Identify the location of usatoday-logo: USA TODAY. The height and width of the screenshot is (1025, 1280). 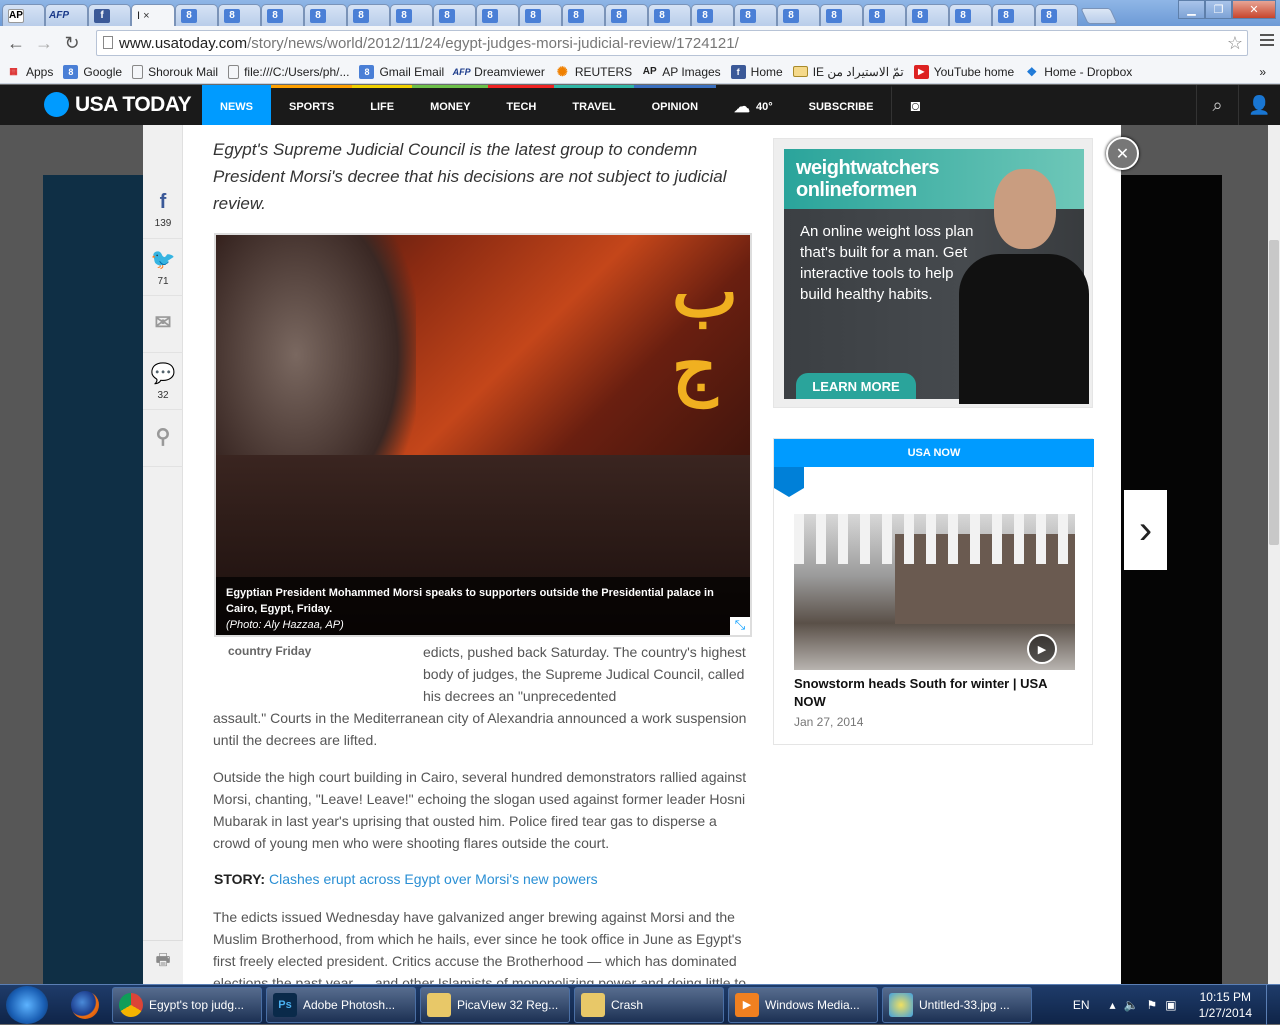
(118, 104).